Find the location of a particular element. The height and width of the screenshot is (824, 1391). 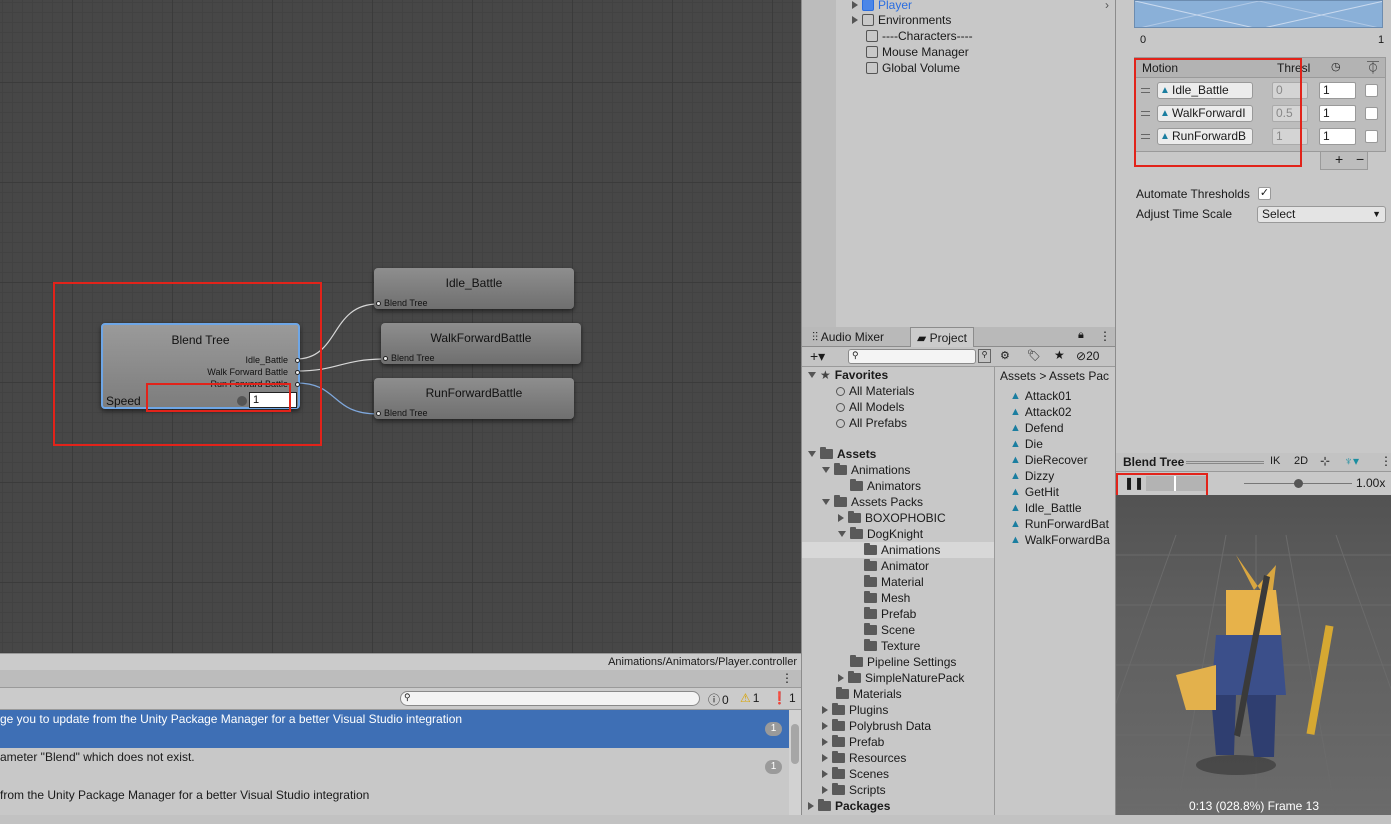

hierarchy-item-characters: ----Characters---- is located at coordinates (919, 36).